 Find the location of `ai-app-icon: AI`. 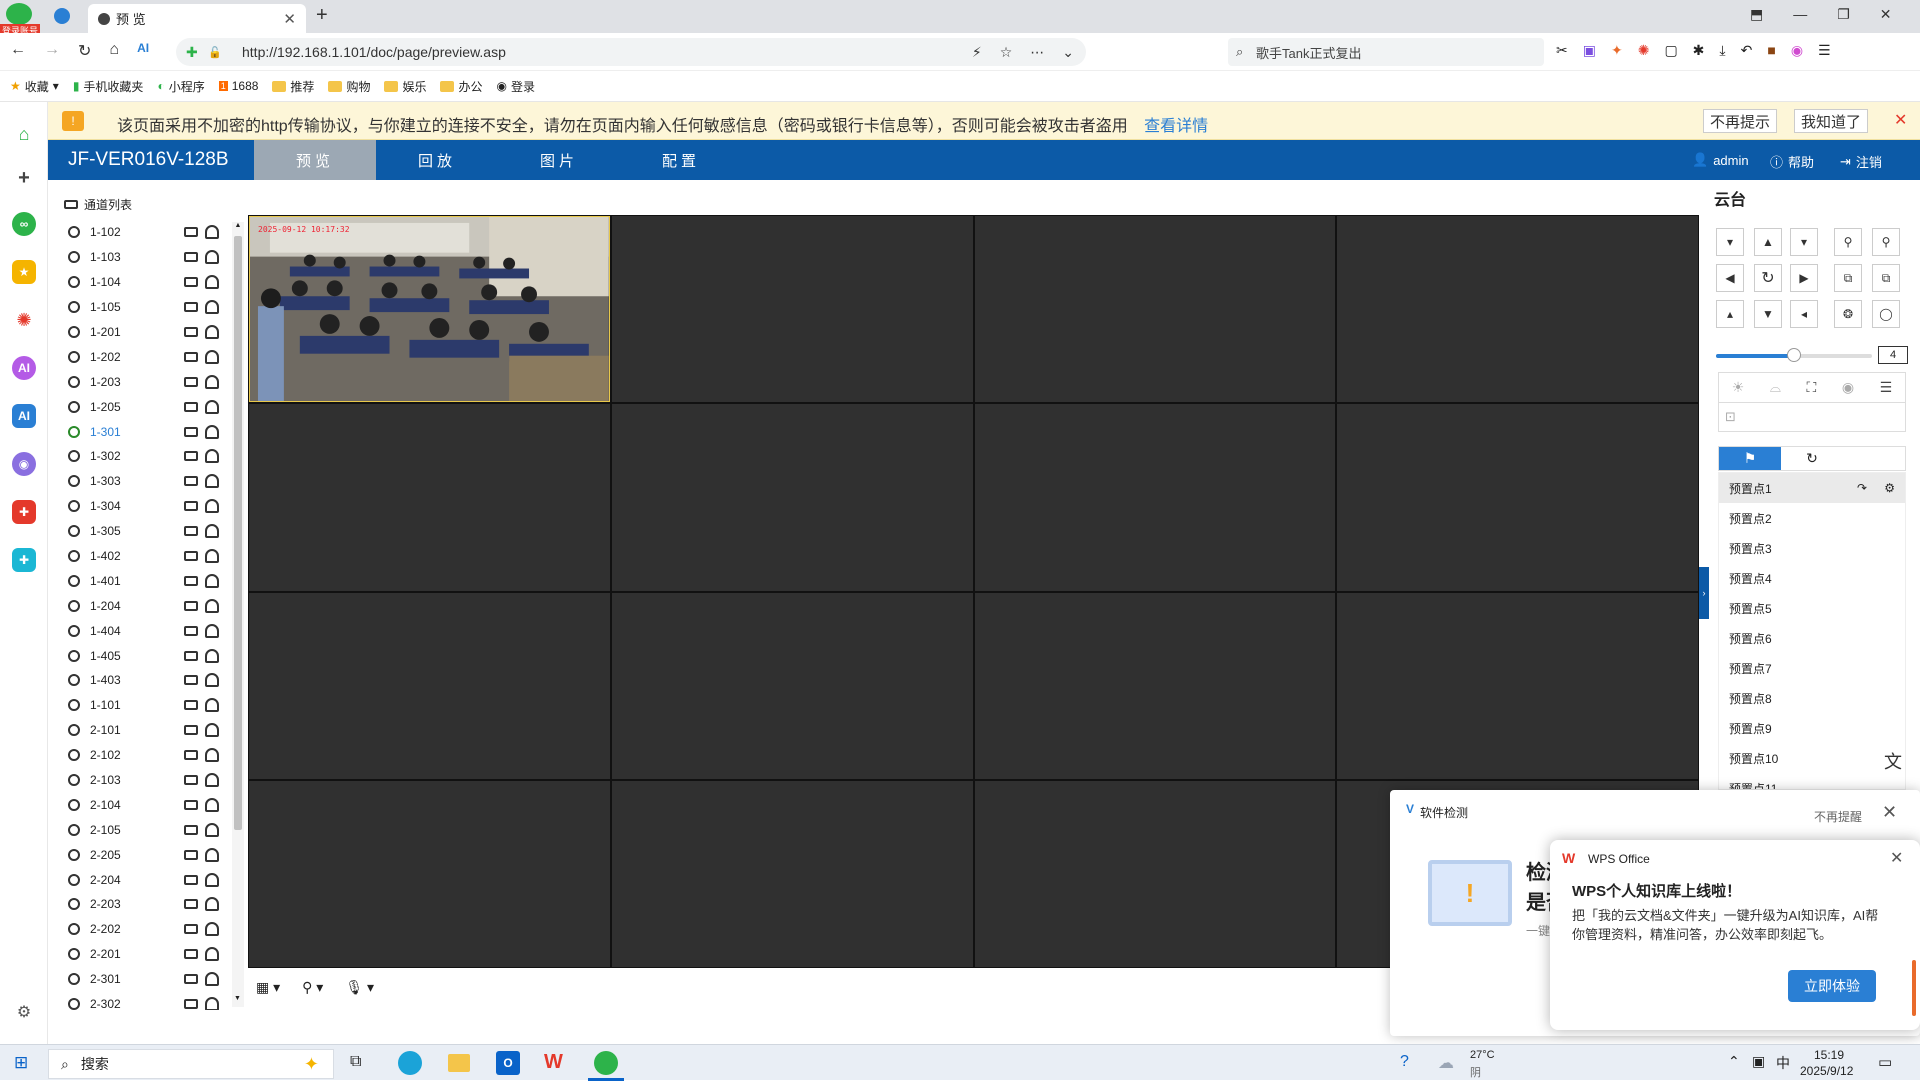

ai-app-icon: AI is located at coordinates (24, 416).